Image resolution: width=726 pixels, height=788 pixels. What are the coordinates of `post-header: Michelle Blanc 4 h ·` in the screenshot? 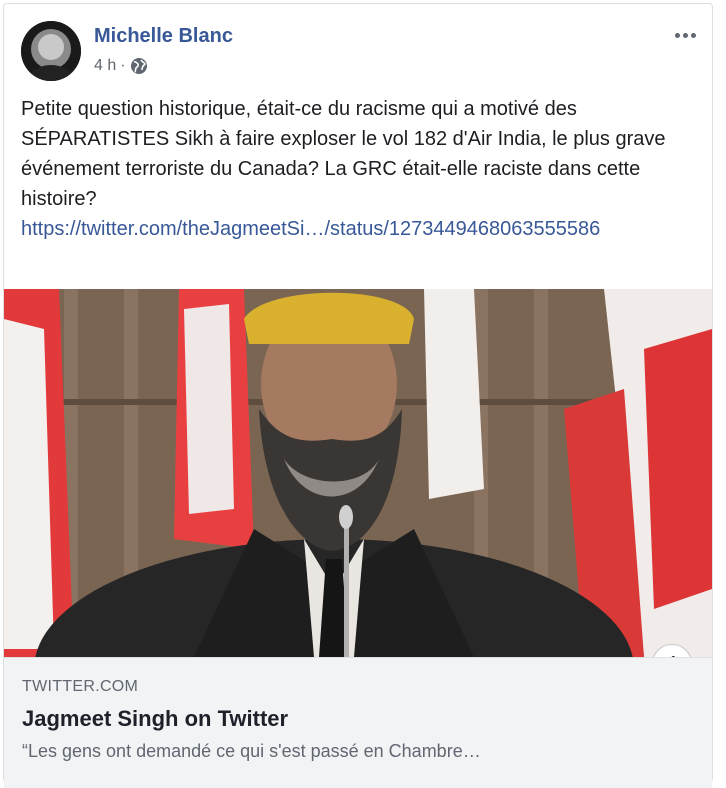 It's located at (360, 53).